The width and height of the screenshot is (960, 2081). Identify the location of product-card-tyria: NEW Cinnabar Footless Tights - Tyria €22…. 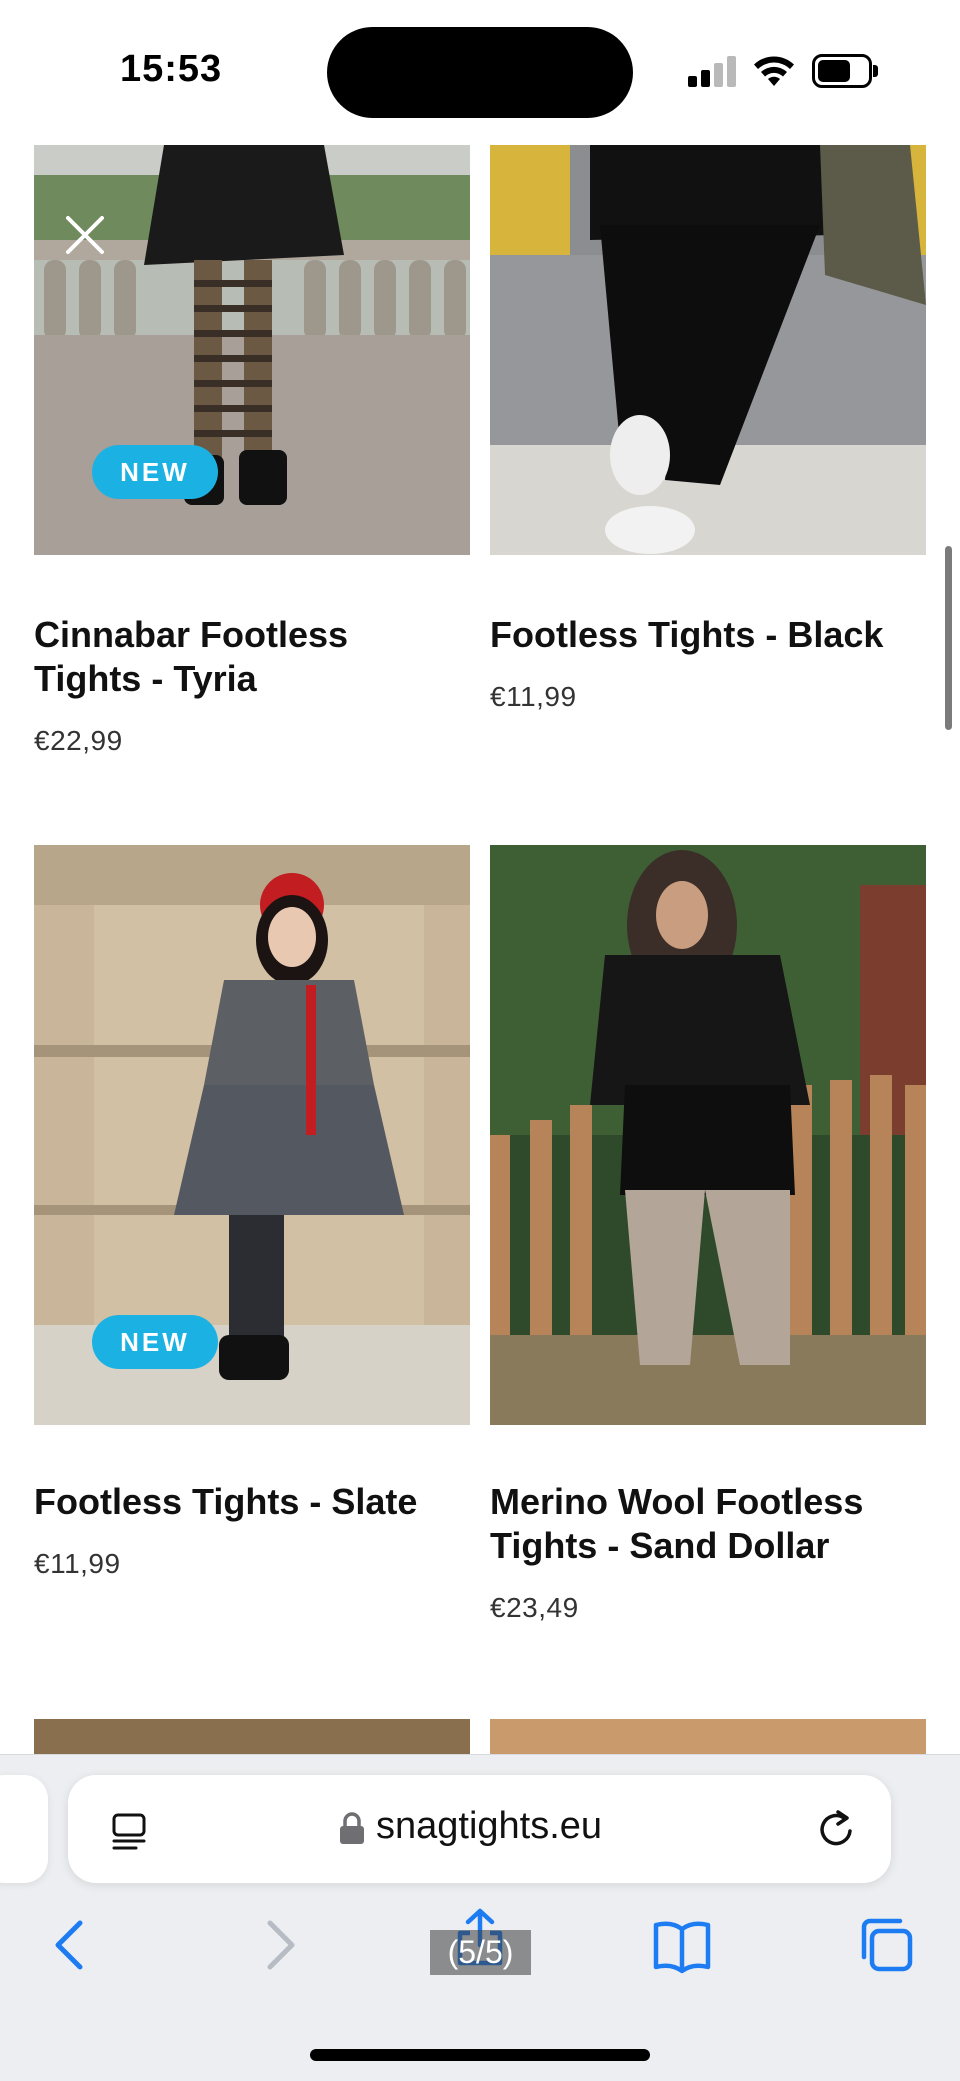
(252, 450).